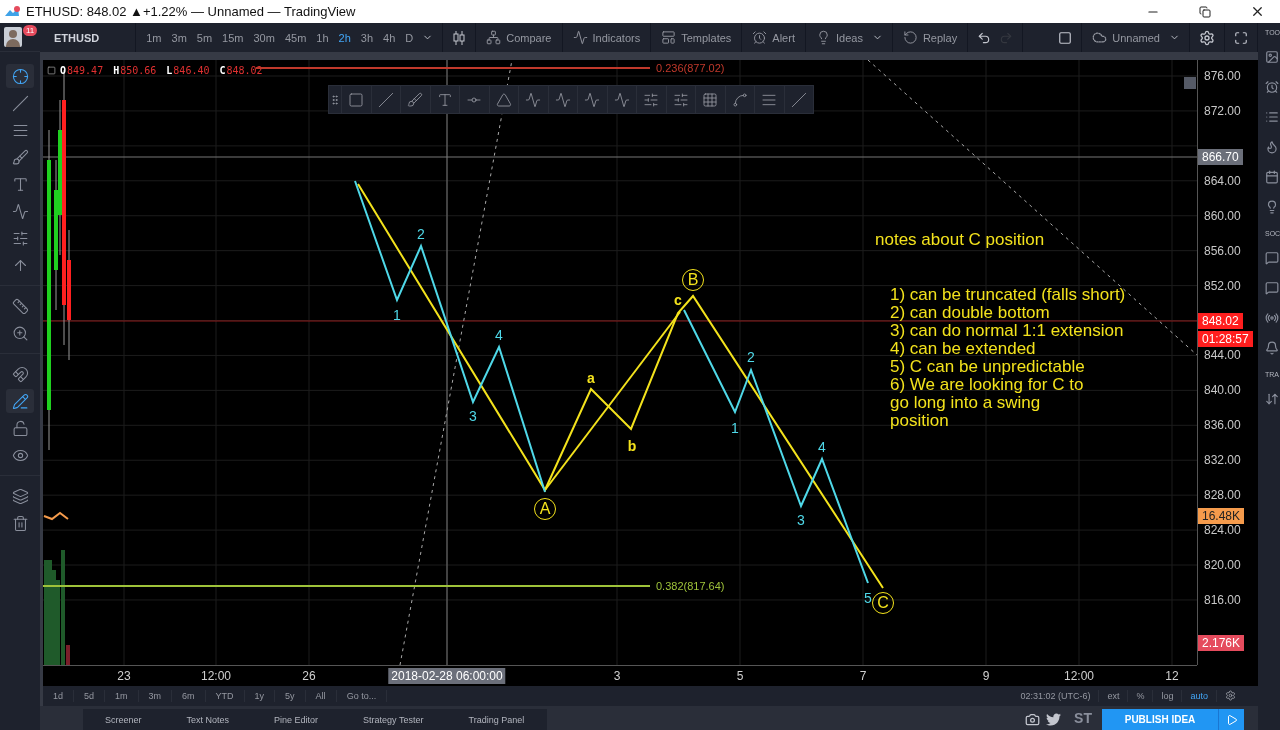  Describe the element at coordinates (494, 37) in the screenshot. I see `nodes-icon` at that location.